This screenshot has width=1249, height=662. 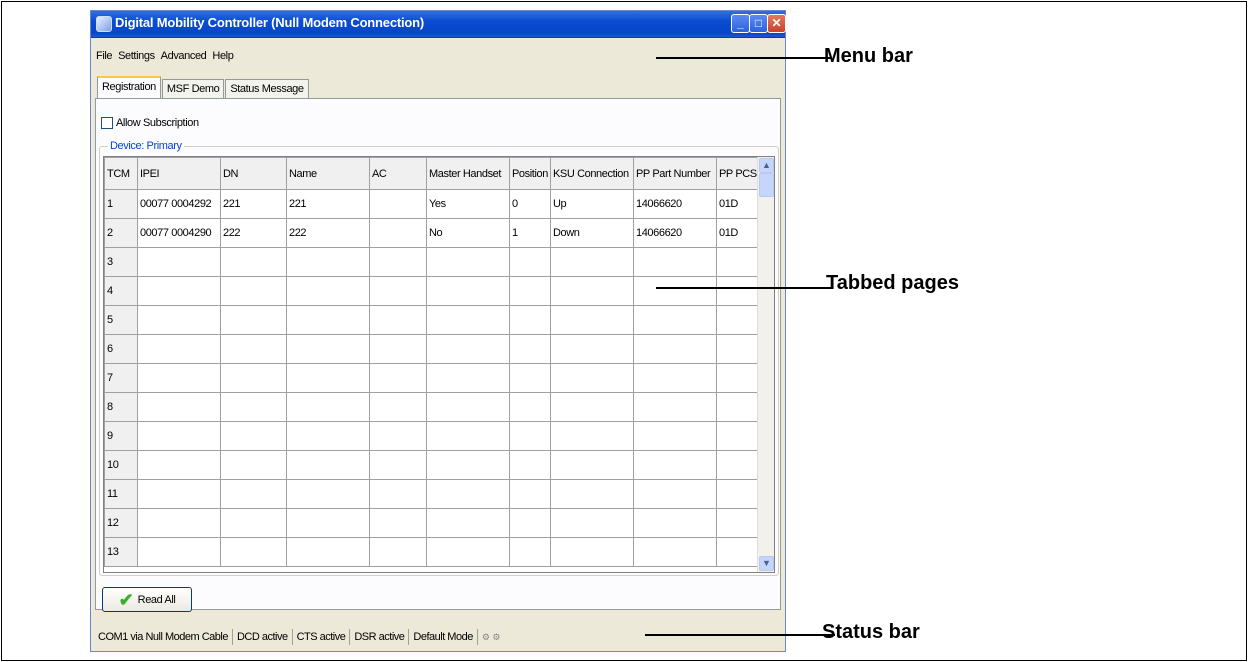 I want to click on table-row: 9, so click(x=432, y=436).